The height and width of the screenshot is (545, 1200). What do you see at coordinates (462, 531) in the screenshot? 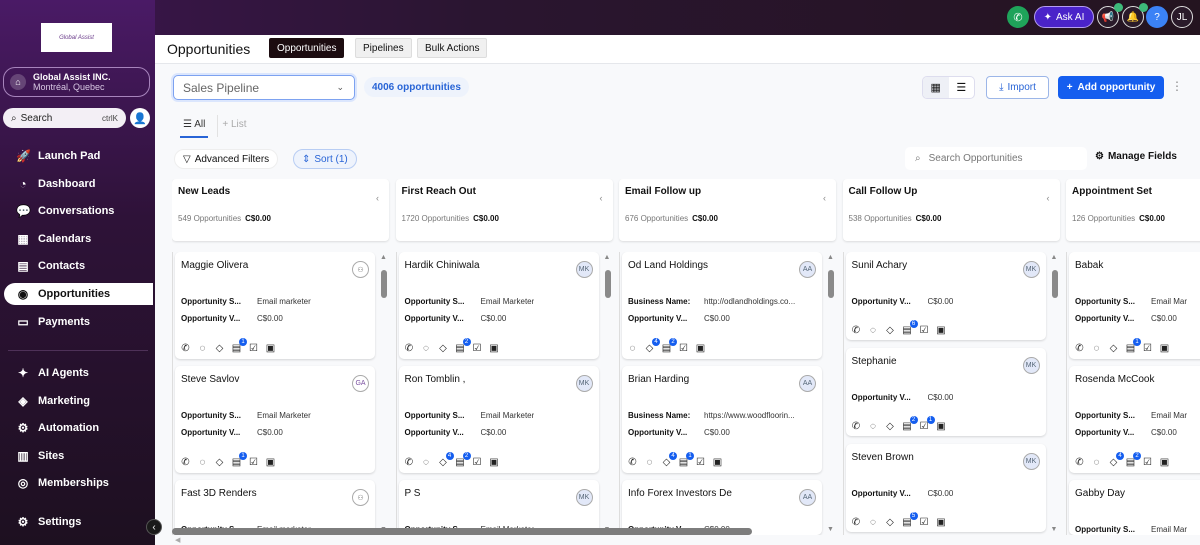
I see `horizontal-scrollbar` at bounding box center [462, 531].